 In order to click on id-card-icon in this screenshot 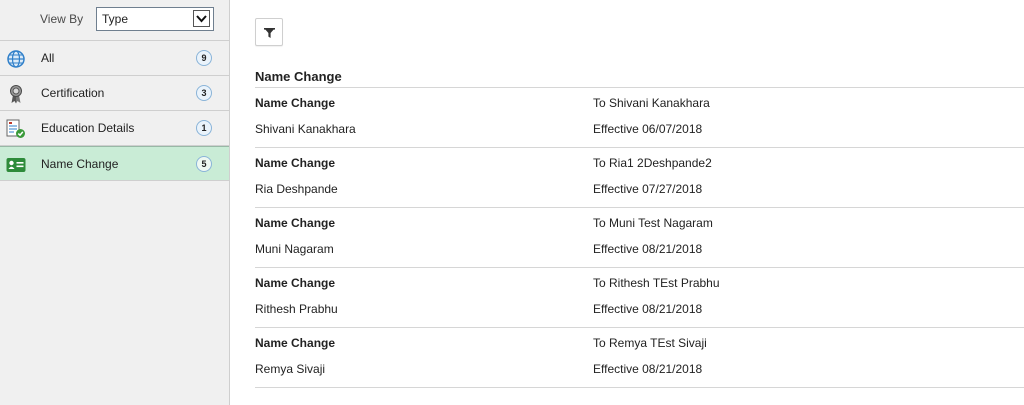, I will do `click(16, 165)`.